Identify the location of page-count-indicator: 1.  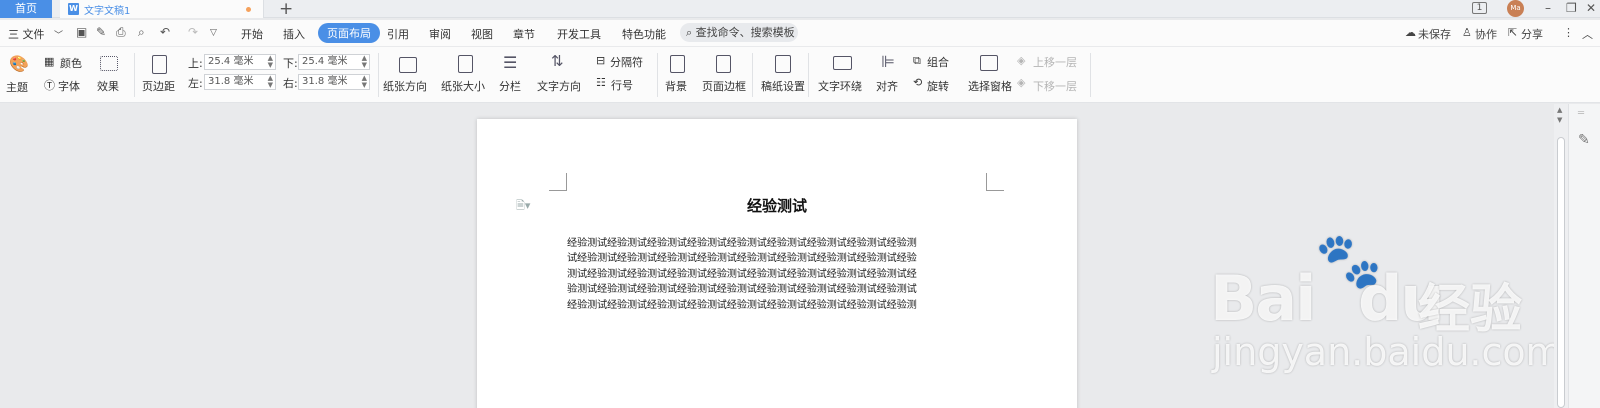
(1479, 8).